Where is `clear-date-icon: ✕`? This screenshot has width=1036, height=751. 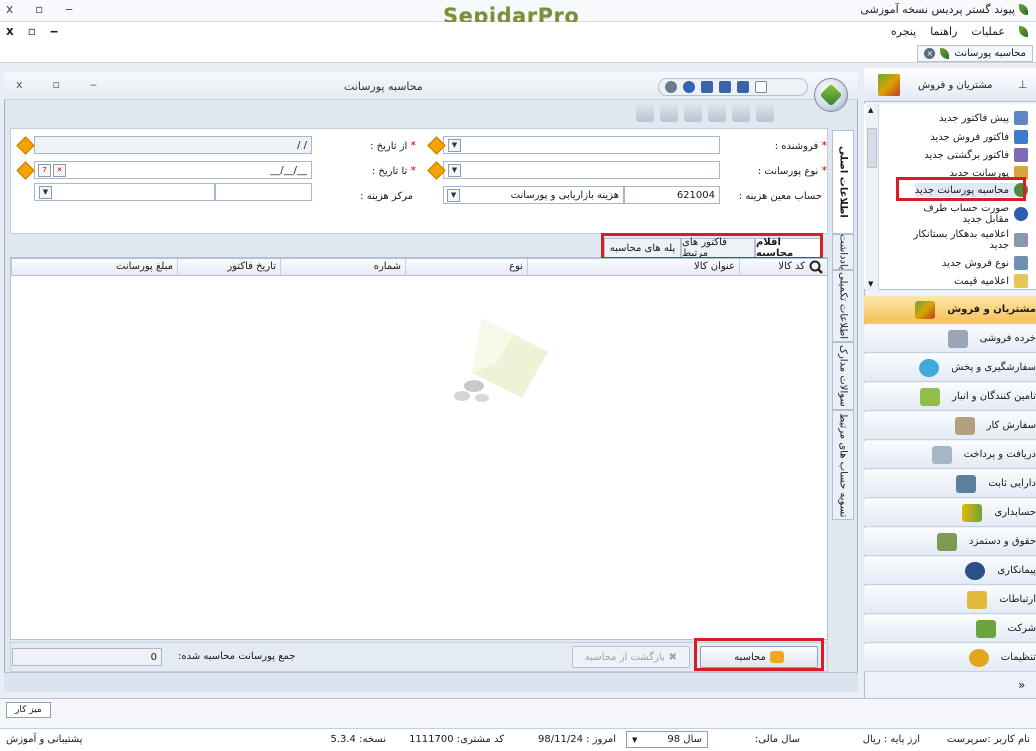
clear-date-icon: ✕ is located at coordinates (59, 170).